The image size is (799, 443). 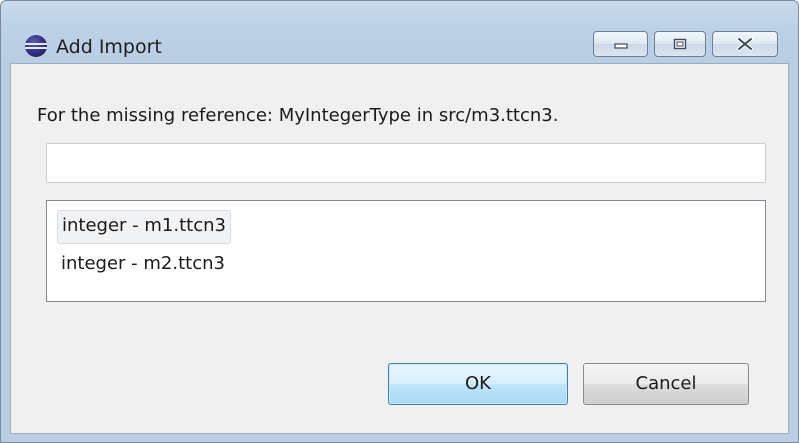 What do you see at coordinates (143, 264) in the screenshot?
I see `list-item: integer - m2.ttcn3` at bounding box center [143, 264].